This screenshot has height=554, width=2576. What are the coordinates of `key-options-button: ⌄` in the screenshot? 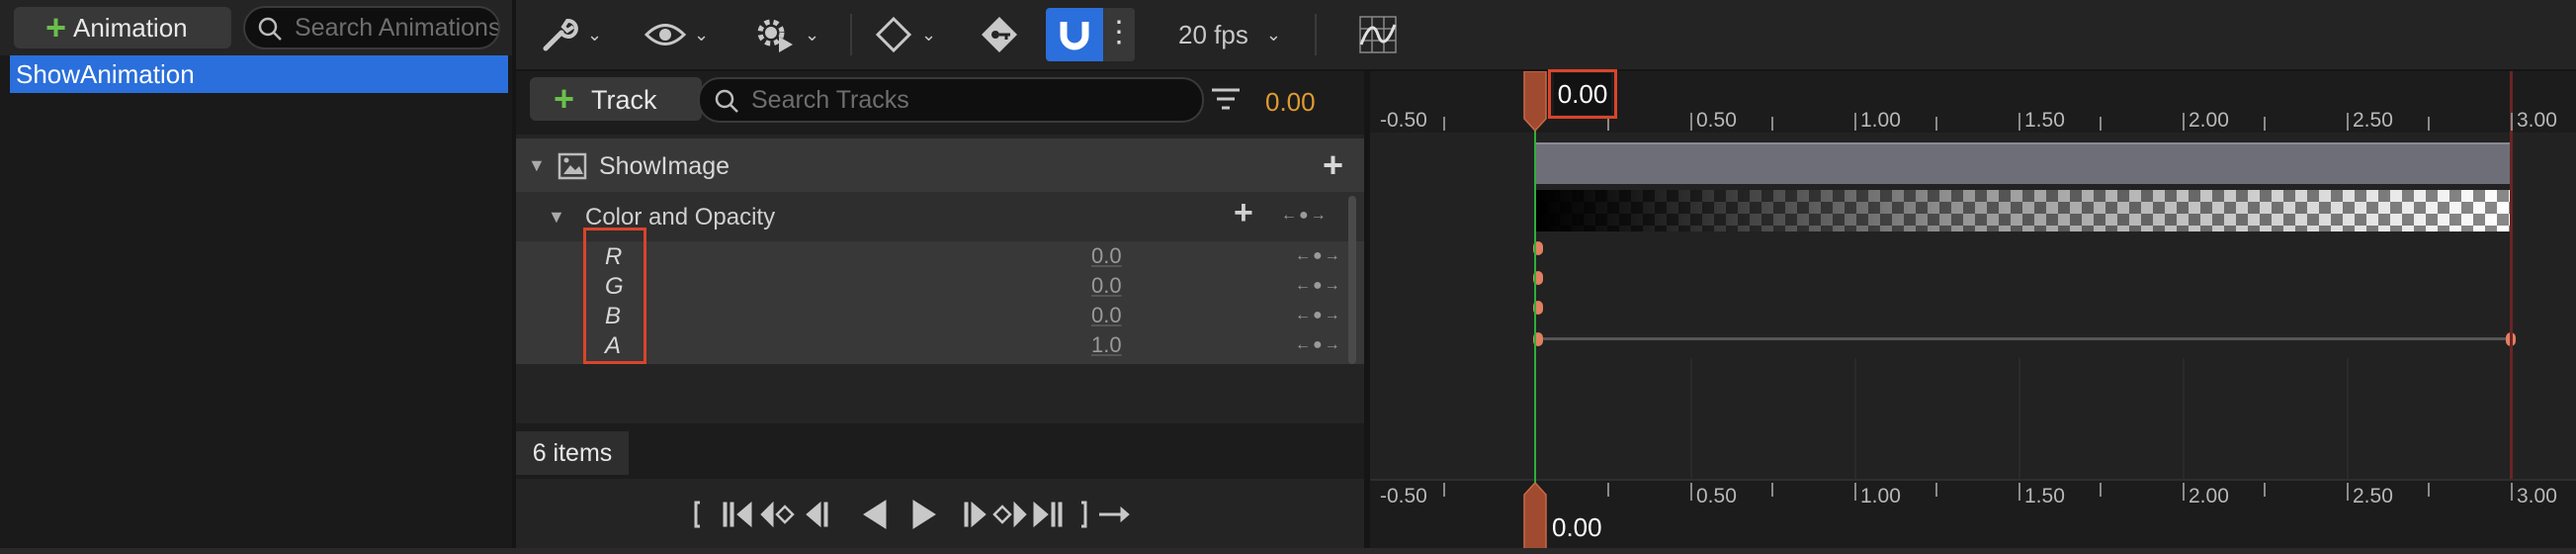 It's located at (905, 34).